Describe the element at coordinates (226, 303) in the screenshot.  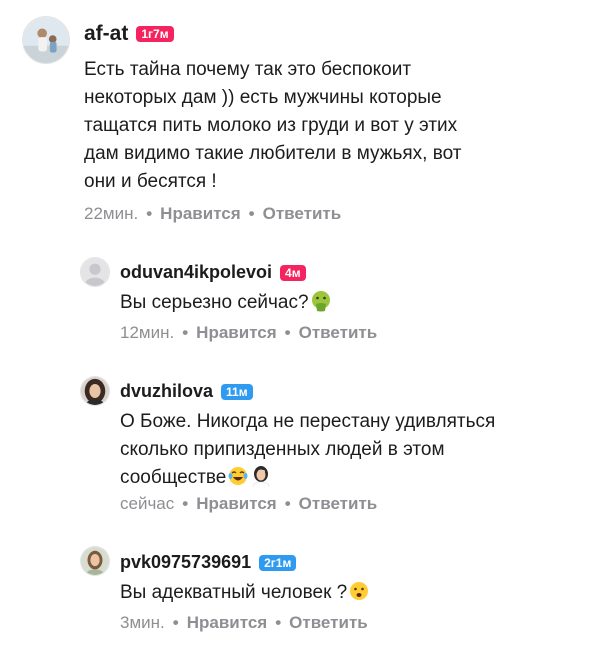
I see `comment-text: Вы серьезно сейчас?` at that location.